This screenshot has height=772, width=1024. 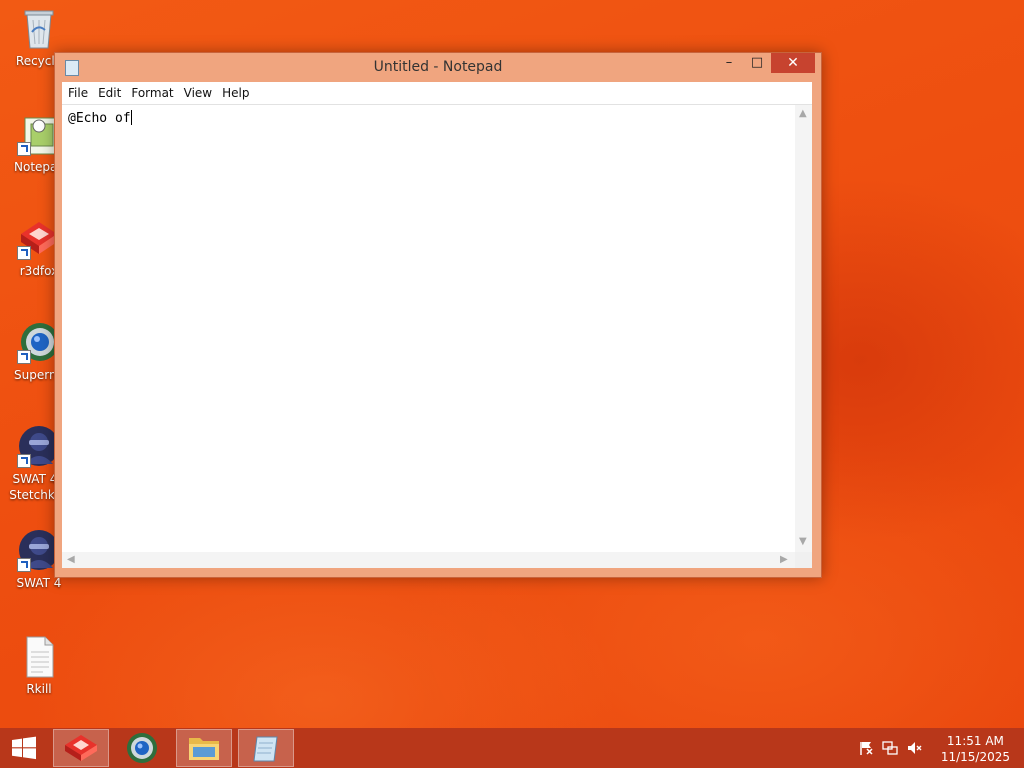 I want to click on start-button, so click(x=24, y=748).